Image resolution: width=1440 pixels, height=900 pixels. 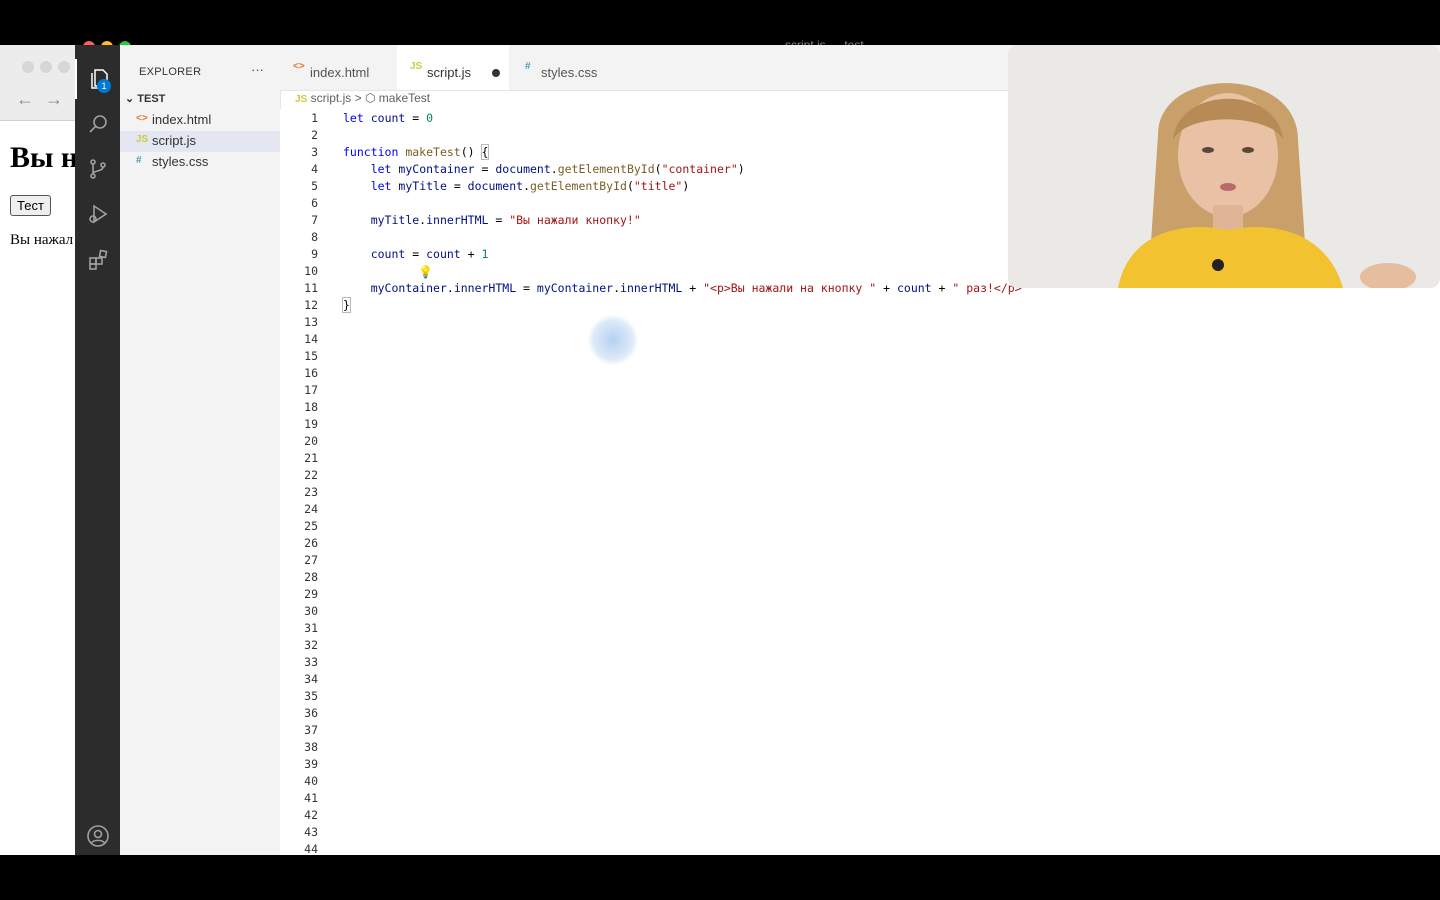 I want to click on line-number: 39, so click(x=311, y=764).